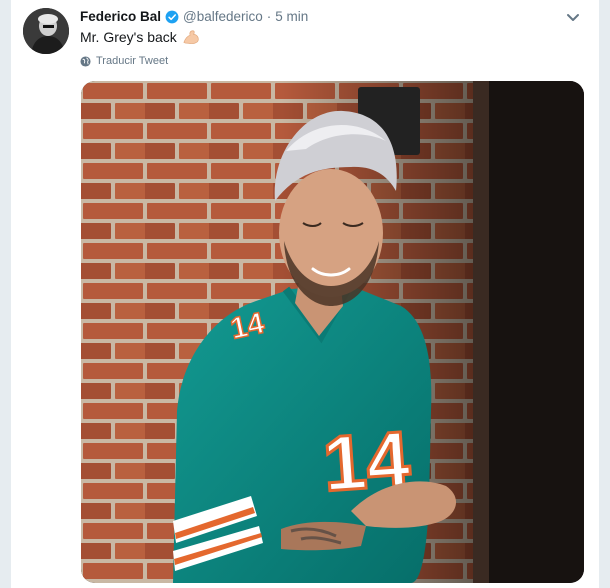 The image size is (610, 588). I want to click on translate-tweet-link: Traducir Tweet, so click(124, 61).